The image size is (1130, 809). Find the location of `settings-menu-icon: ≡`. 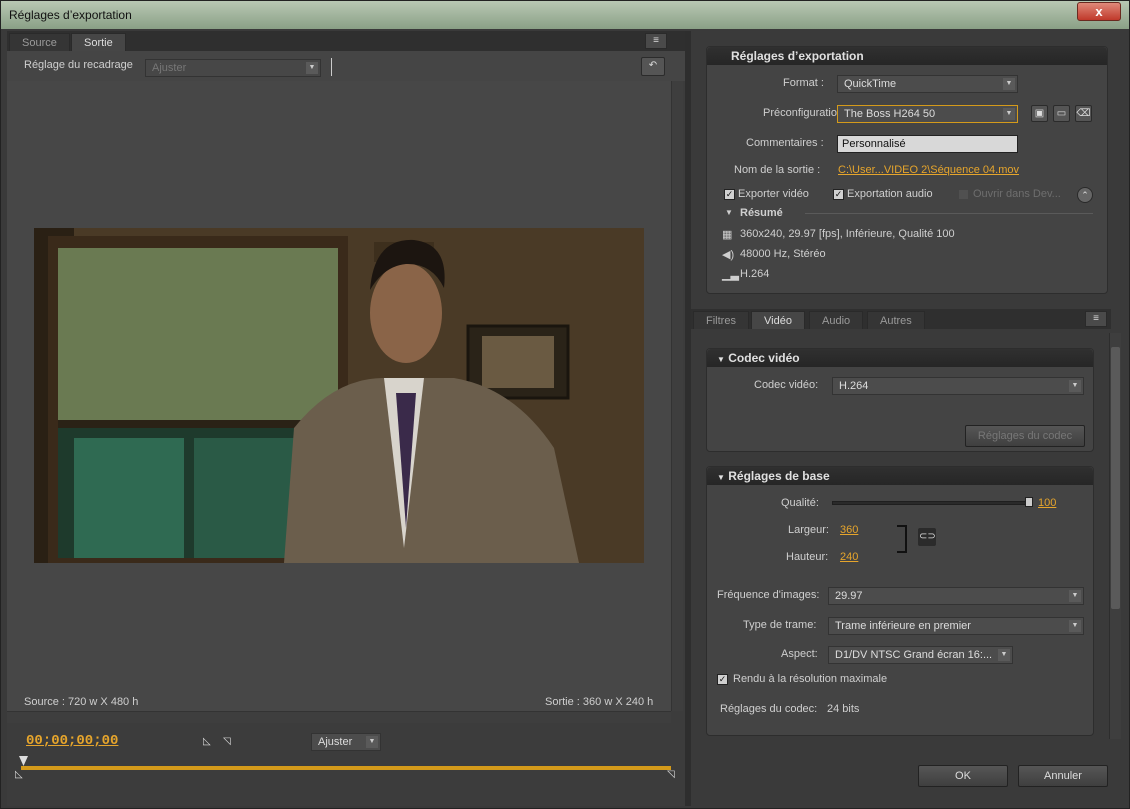

settings-menu-icon: ≡ is located at coordinates (1096, 319).